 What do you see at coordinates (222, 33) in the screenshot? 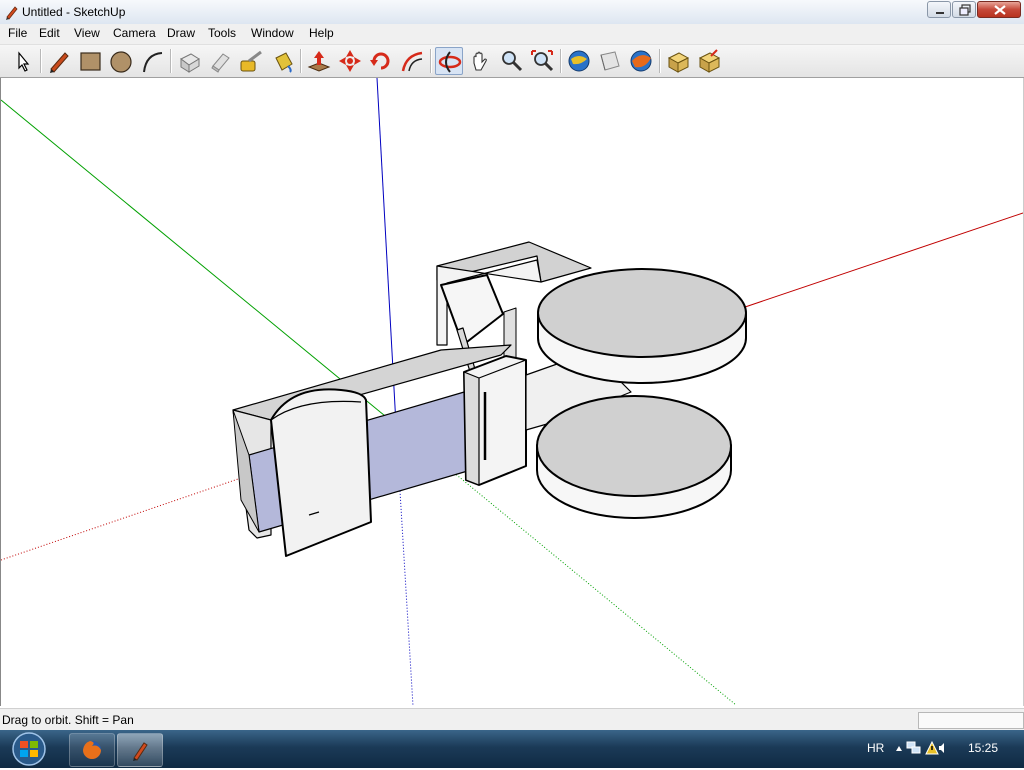
I see `menu-tools: Tools` at bounding box center [222, 33].